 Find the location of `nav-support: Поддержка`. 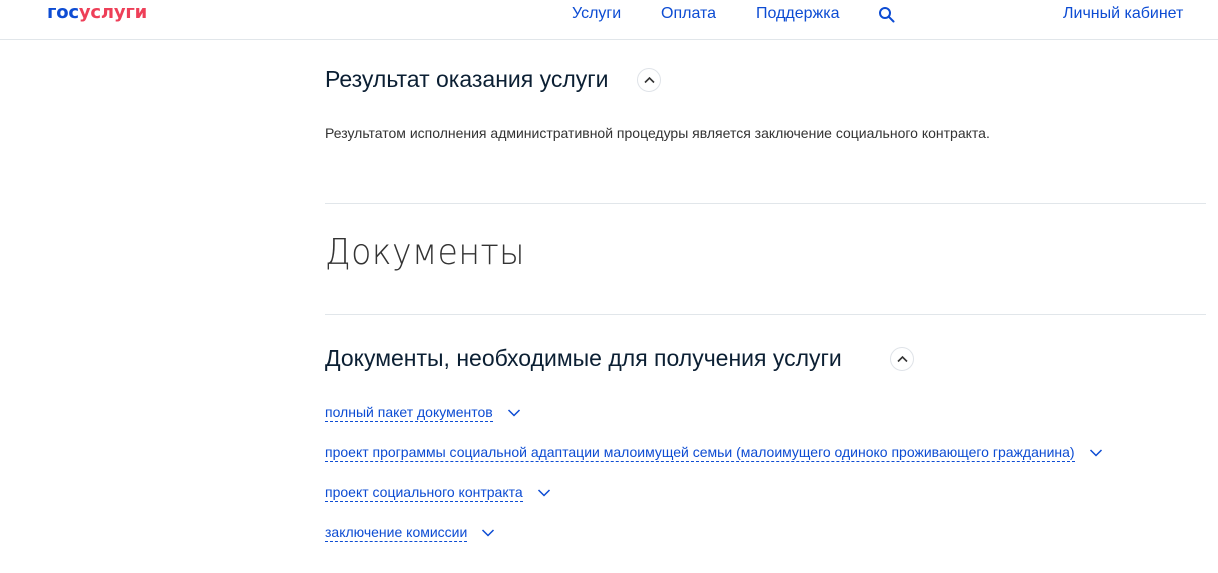

nav-support: Поддержка is located at coordinates (797, 14).